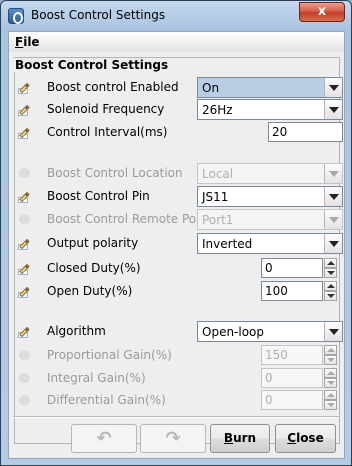 The image size is (352, 466). I want to click on proportional-gain-spinner: 150, so click(299, 355).